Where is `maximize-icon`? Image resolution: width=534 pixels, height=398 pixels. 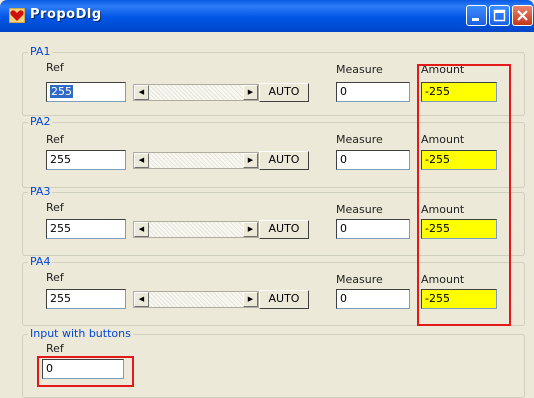
maximize-icon is located at coordinates (499, 15).